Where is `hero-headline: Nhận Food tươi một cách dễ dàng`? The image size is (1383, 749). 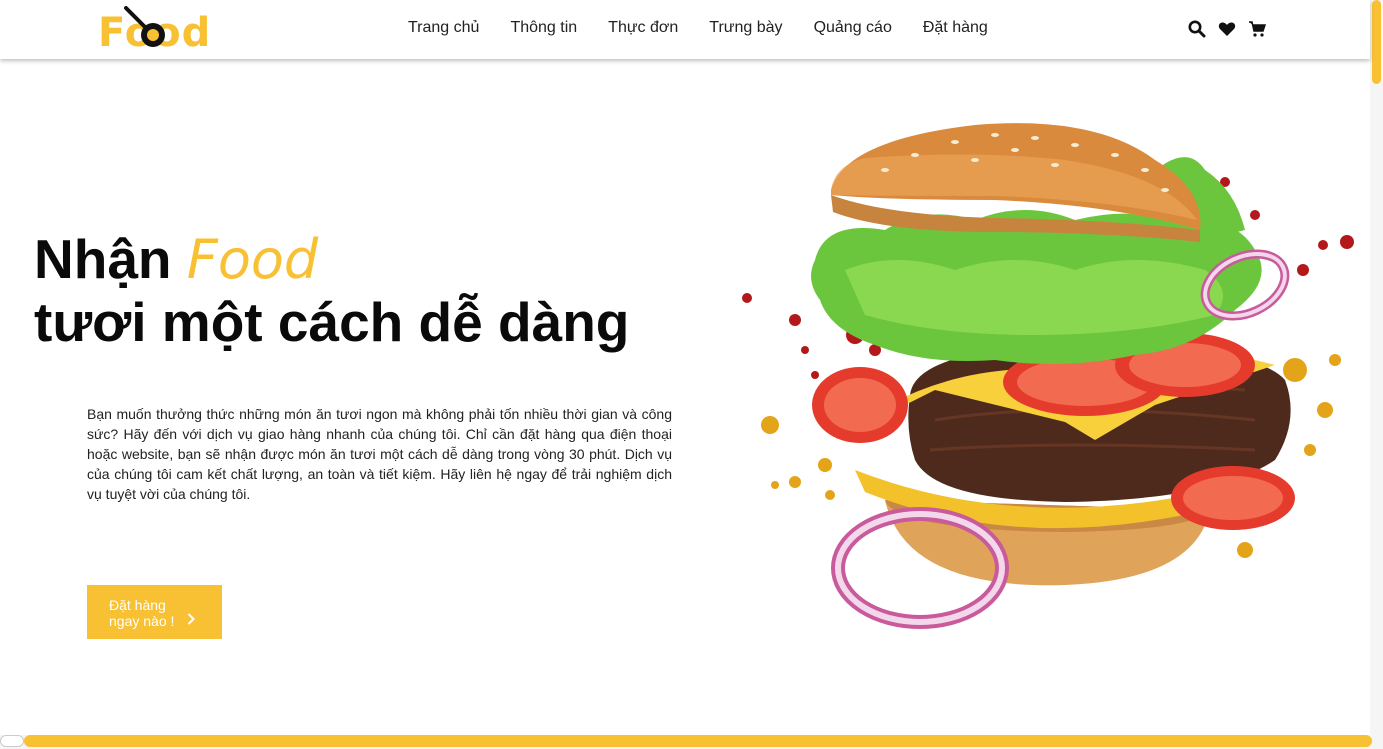 hero-headline: Nhận Food tươi một cách dễ dàng is located at coordinates (331, 290).